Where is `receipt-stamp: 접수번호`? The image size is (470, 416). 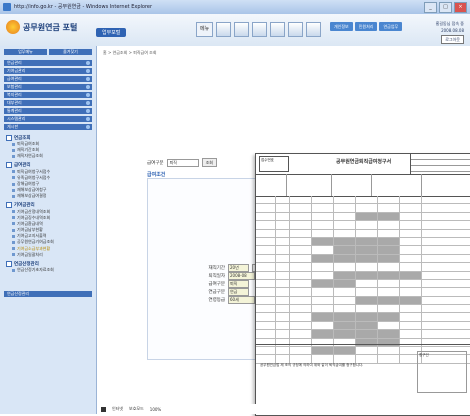
receipt-stamp: 접수번호 is located at coordinates (274, 164).